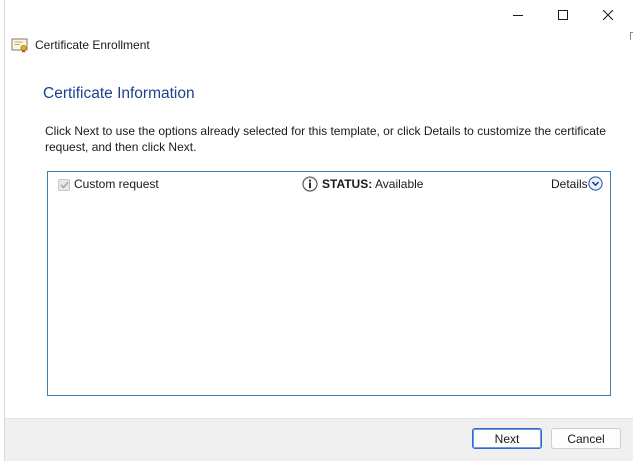 This screenshot has height=461, width=633. What do you see at coordinates (319, 439) in the screenshot?
I see `dialog-footer: Next Cancel` at bounding box center [319, 439].